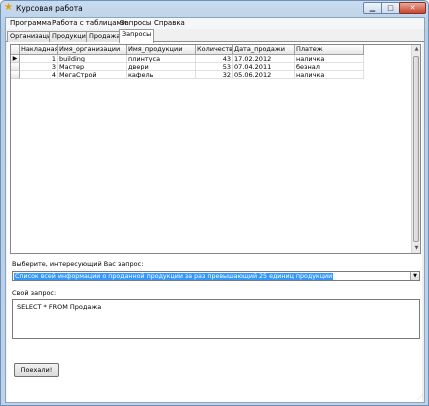 The width and height of the screenshot is (429, 406). What do you see at coordinates (169, 23) in the screenshot?
I see `menu-item-help: Справка` at bounding box center [169, 23].